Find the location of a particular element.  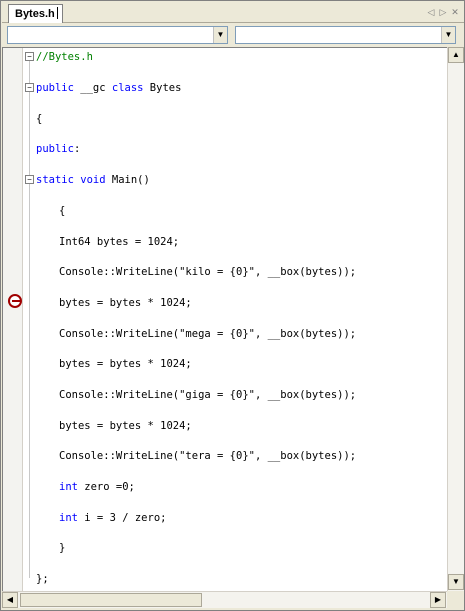

code-text: }; is located at coordinates (42, 579).